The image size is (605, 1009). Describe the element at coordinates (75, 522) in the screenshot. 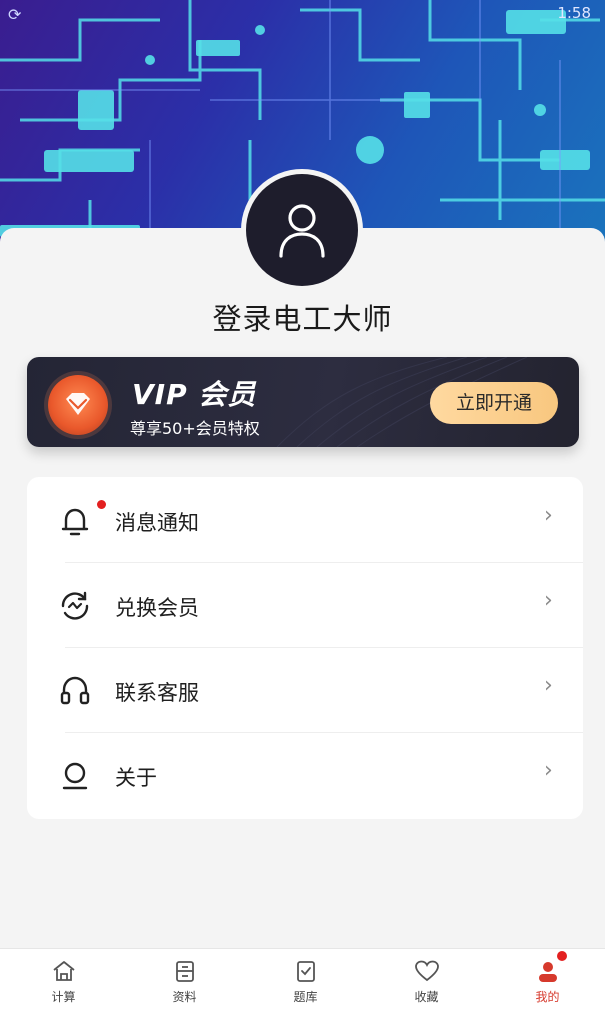

I see `bell-icon` at that location.